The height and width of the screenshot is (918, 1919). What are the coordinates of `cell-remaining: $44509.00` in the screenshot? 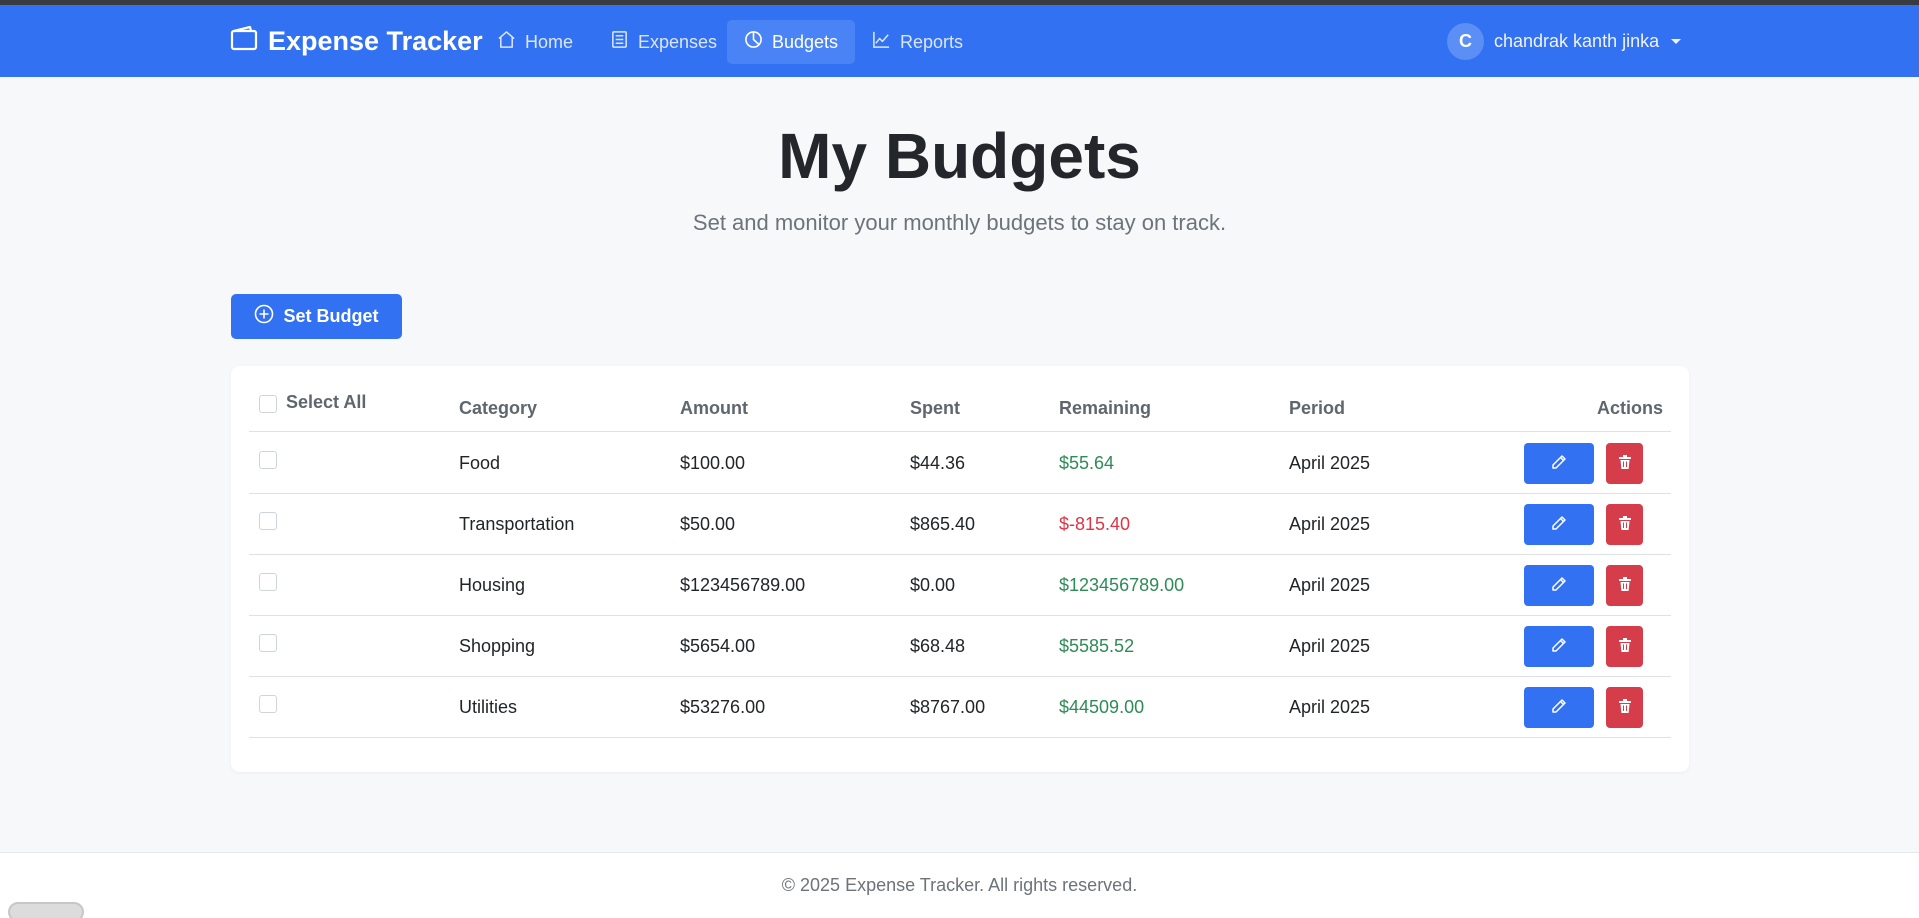 It's located at (1102, 706).